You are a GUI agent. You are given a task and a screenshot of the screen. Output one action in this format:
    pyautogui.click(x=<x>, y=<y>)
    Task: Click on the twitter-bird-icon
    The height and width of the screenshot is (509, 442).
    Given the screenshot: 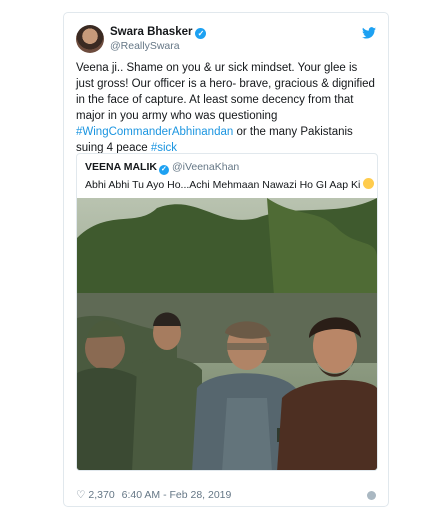 What is the action you would take?
    pyautogui.click(x=369, y=33)
    